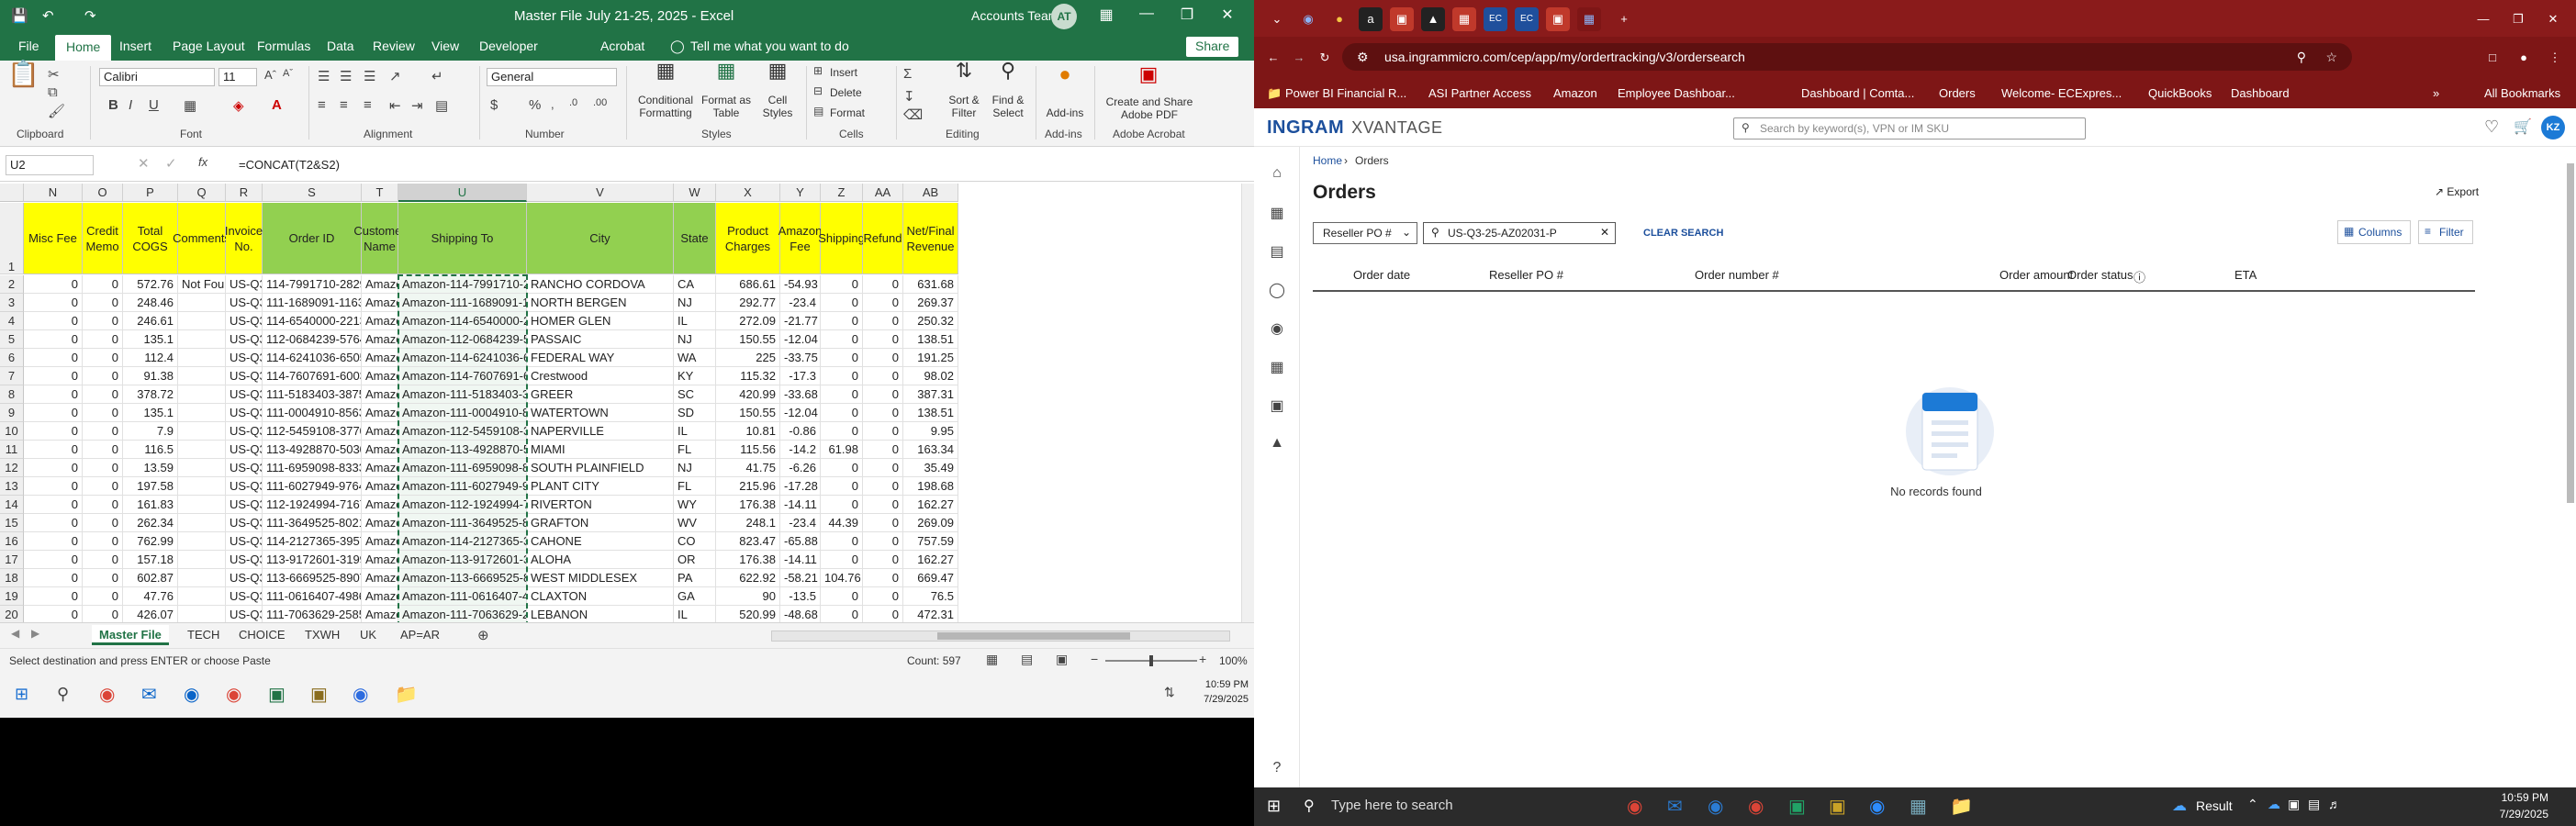 Image resolution: width=2576 pixels, height=826 pixels. I want to click on table-cell: -33.75, so click(800, 358).